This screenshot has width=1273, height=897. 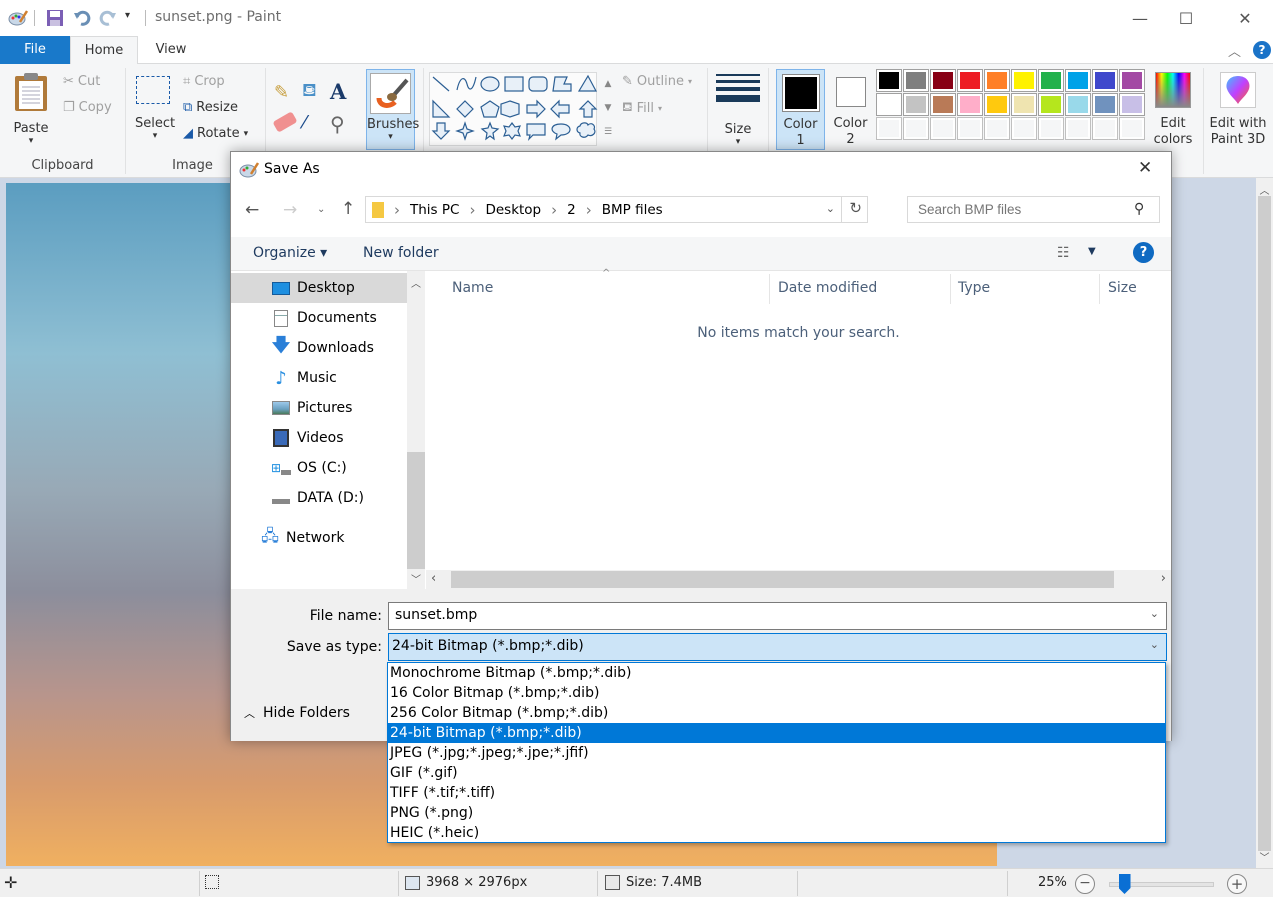 I want to click on organize-button: Organize ▾, so click(x=290, y=253).